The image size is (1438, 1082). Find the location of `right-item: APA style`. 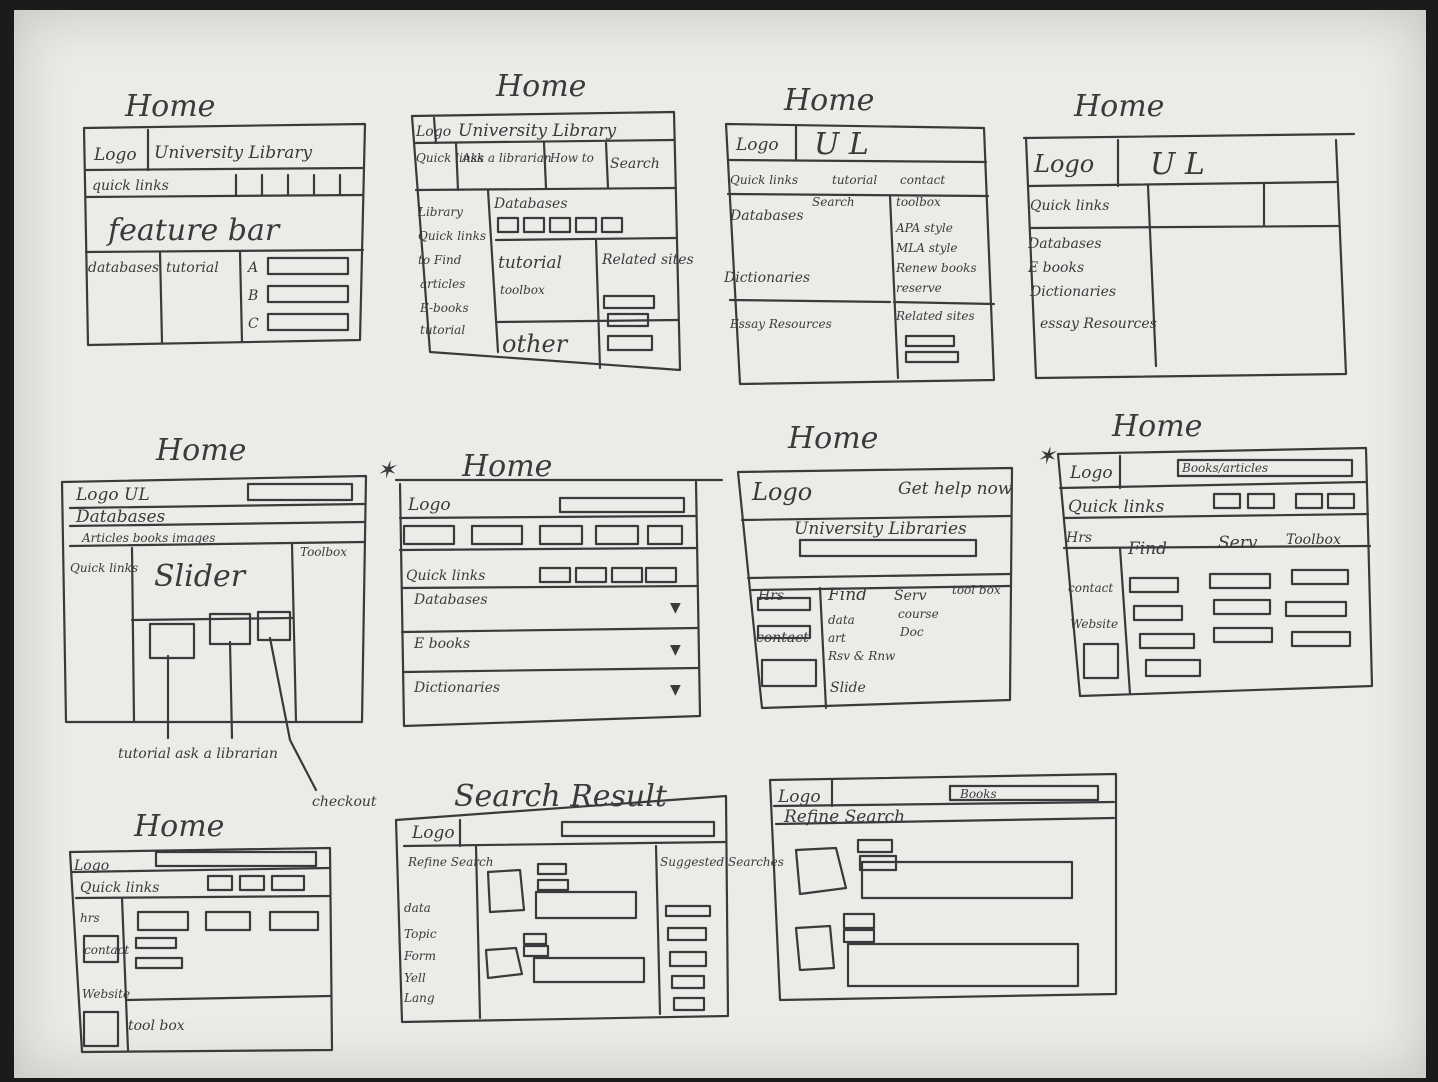

right-item: APA style is located at coordinates (924, 228).